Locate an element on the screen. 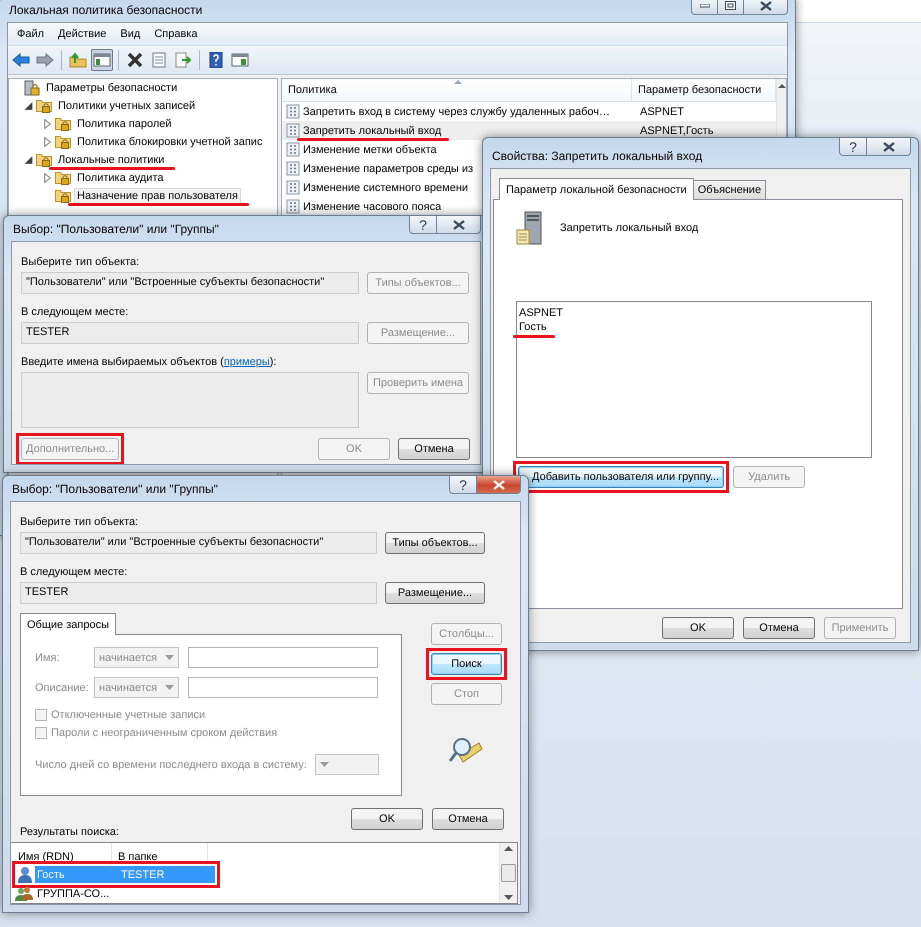 The height and width of the screenshot is (927, 921). checkbox-label: Отключенные учетные записи is located at coordinates (128, 715).